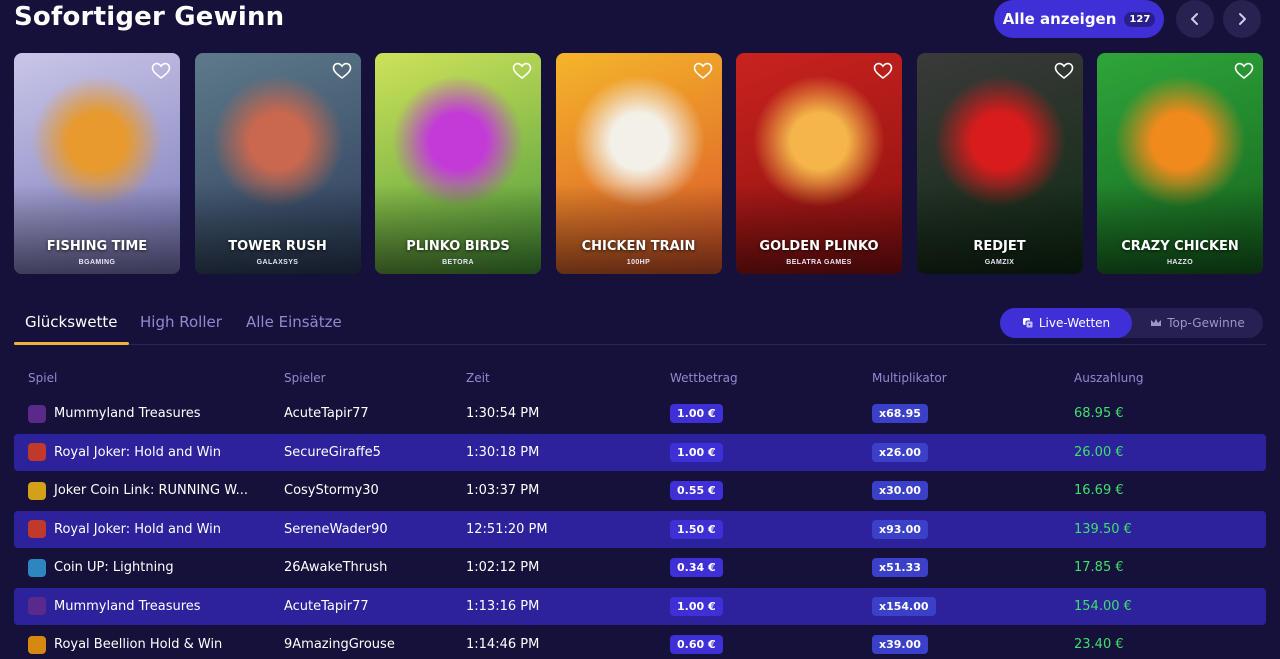  Describe the element at coordinates (638, 262) in the screenshot. I see `game-provider: 100HP` at that location.